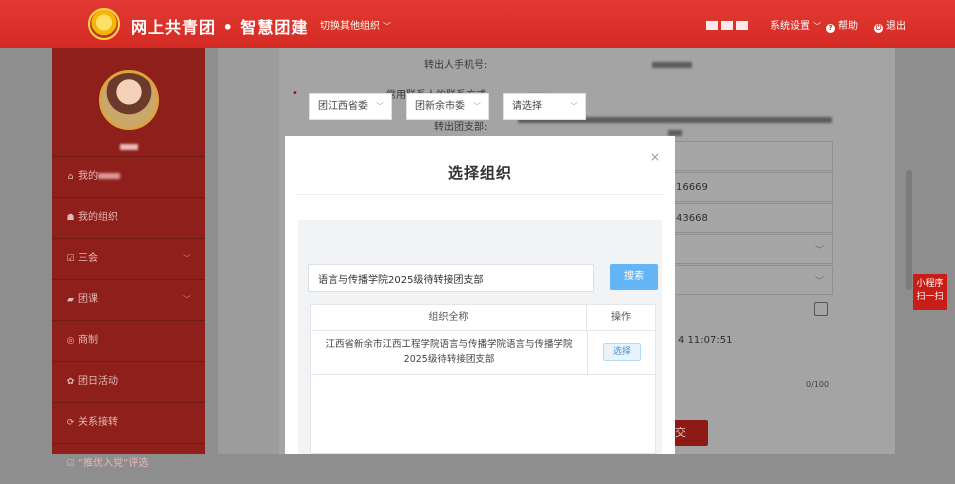 This screenshot has width=955, height=484. I want to click on bg-field-value: 16669, so click(692, 187).